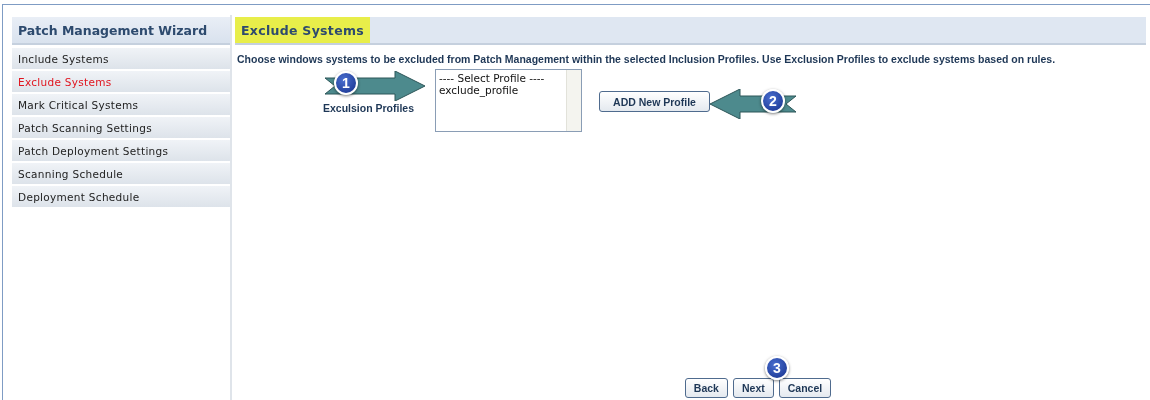  I want to click on wizard-step: Scanning Schedule, so click(121, 173).